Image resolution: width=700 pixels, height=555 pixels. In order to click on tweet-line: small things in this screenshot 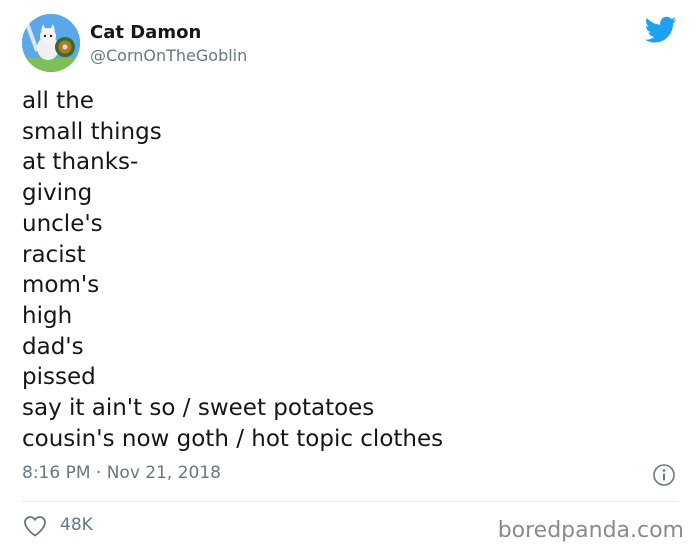, I will do `click(92, 131)`.